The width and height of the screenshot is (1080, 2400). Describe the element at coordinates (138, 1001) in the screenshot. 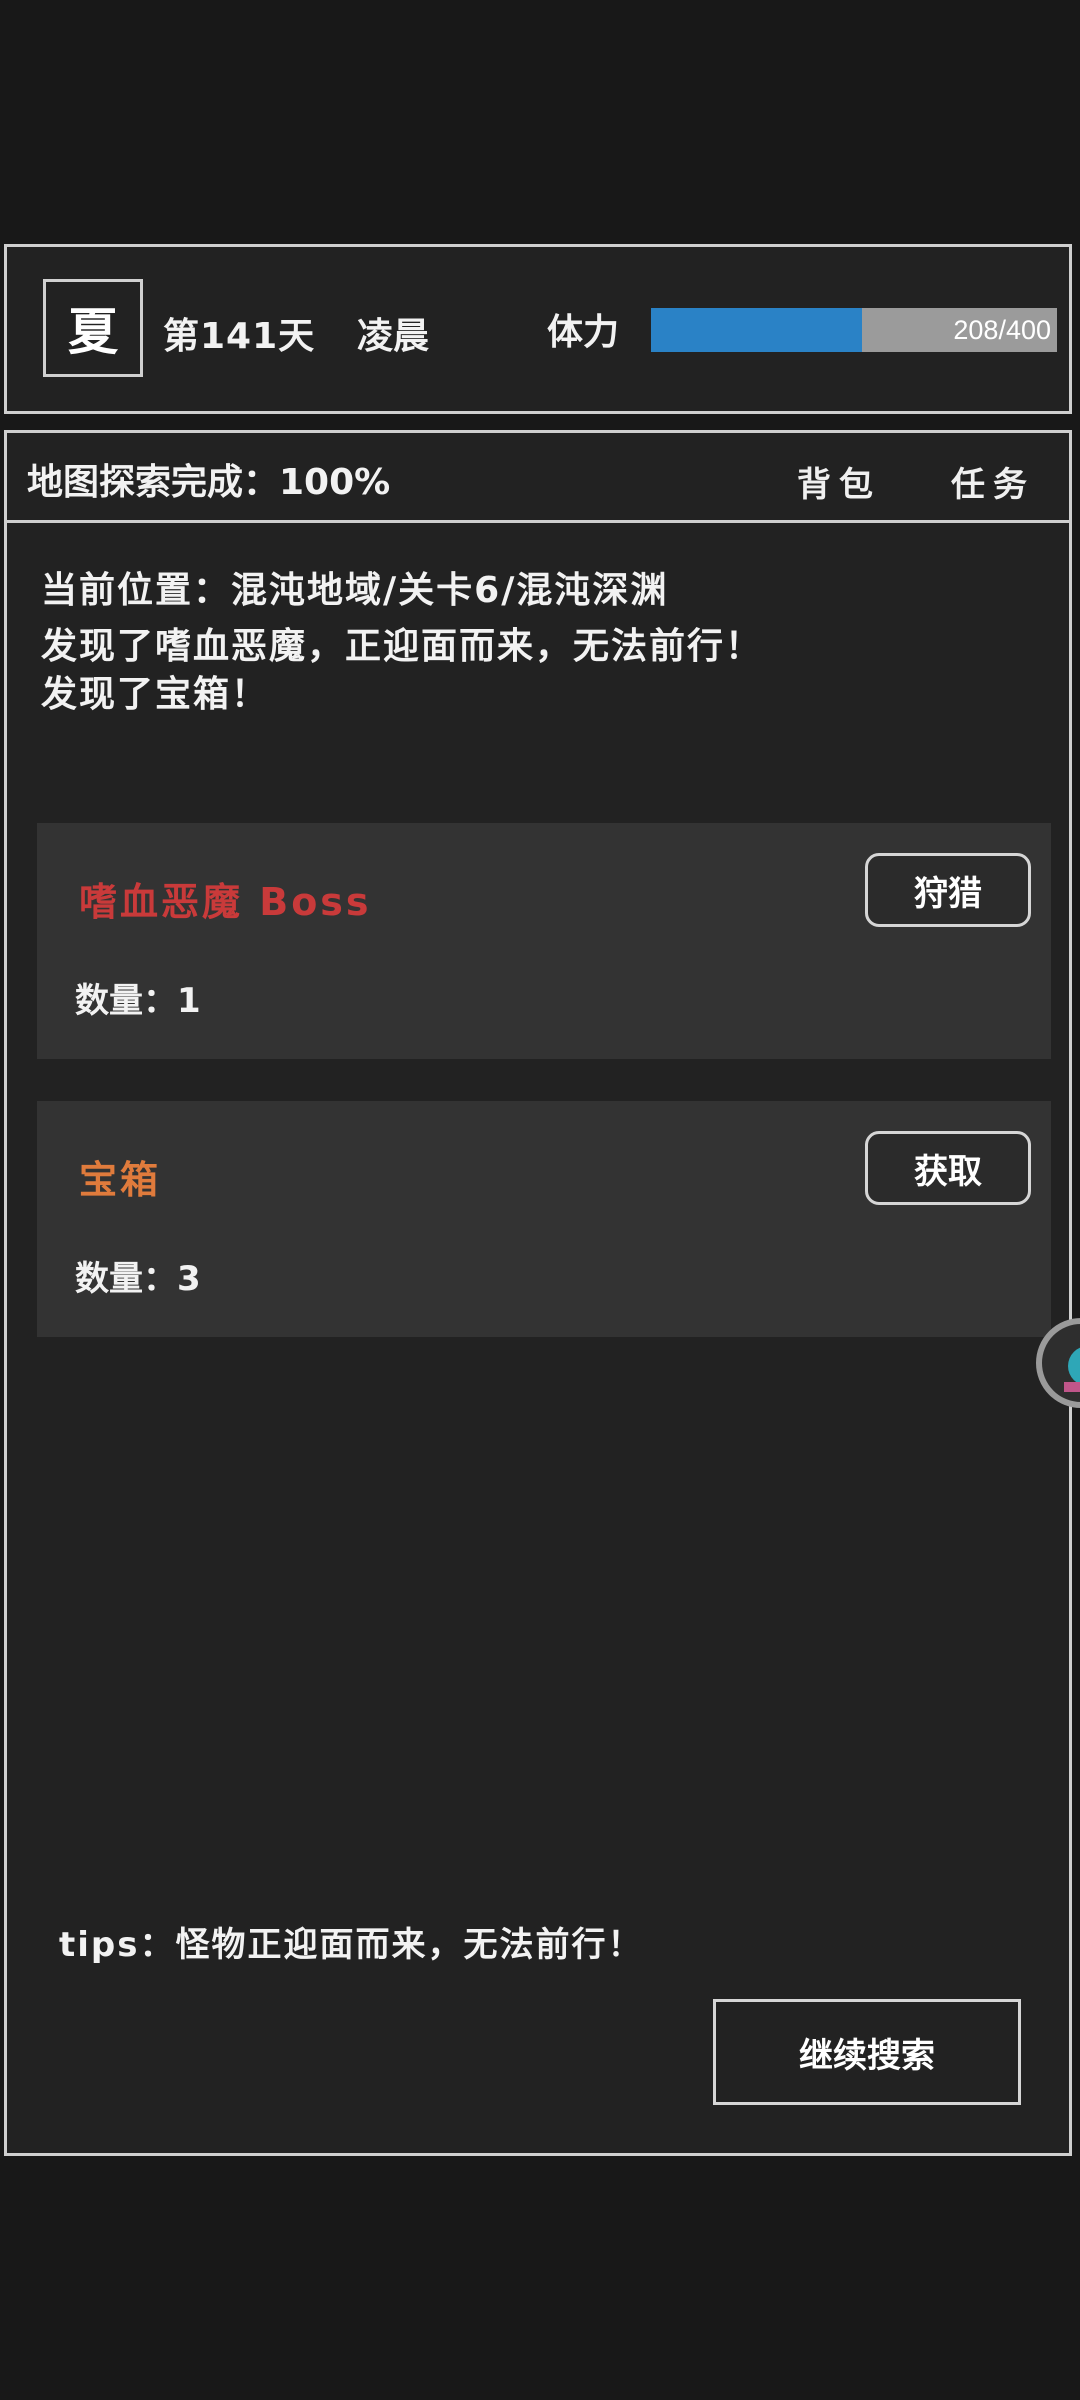

I see `enemy-count: 数量：1` at that location.